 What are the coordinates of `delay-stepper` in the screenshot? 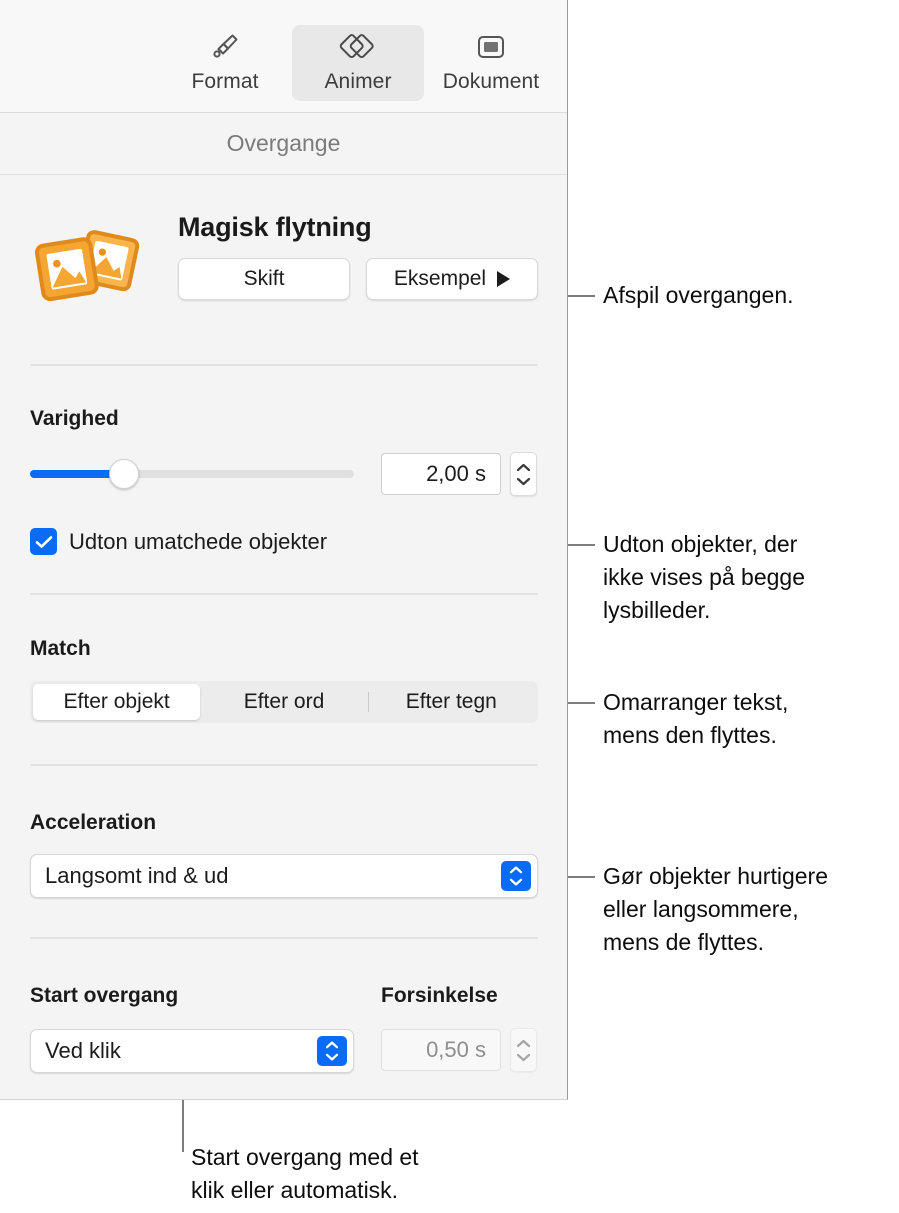 It's located at (523, 1050).